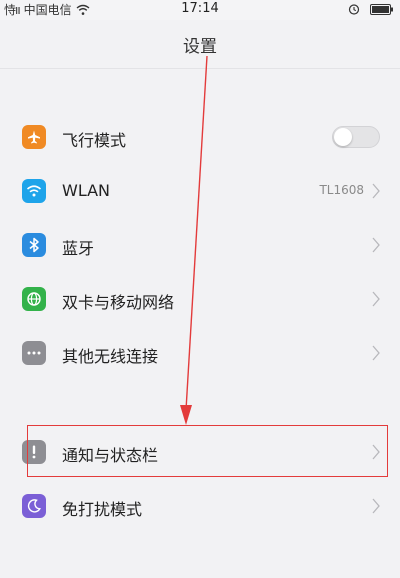  I want to click on airplane-mode-toggle, so click(356, 137).